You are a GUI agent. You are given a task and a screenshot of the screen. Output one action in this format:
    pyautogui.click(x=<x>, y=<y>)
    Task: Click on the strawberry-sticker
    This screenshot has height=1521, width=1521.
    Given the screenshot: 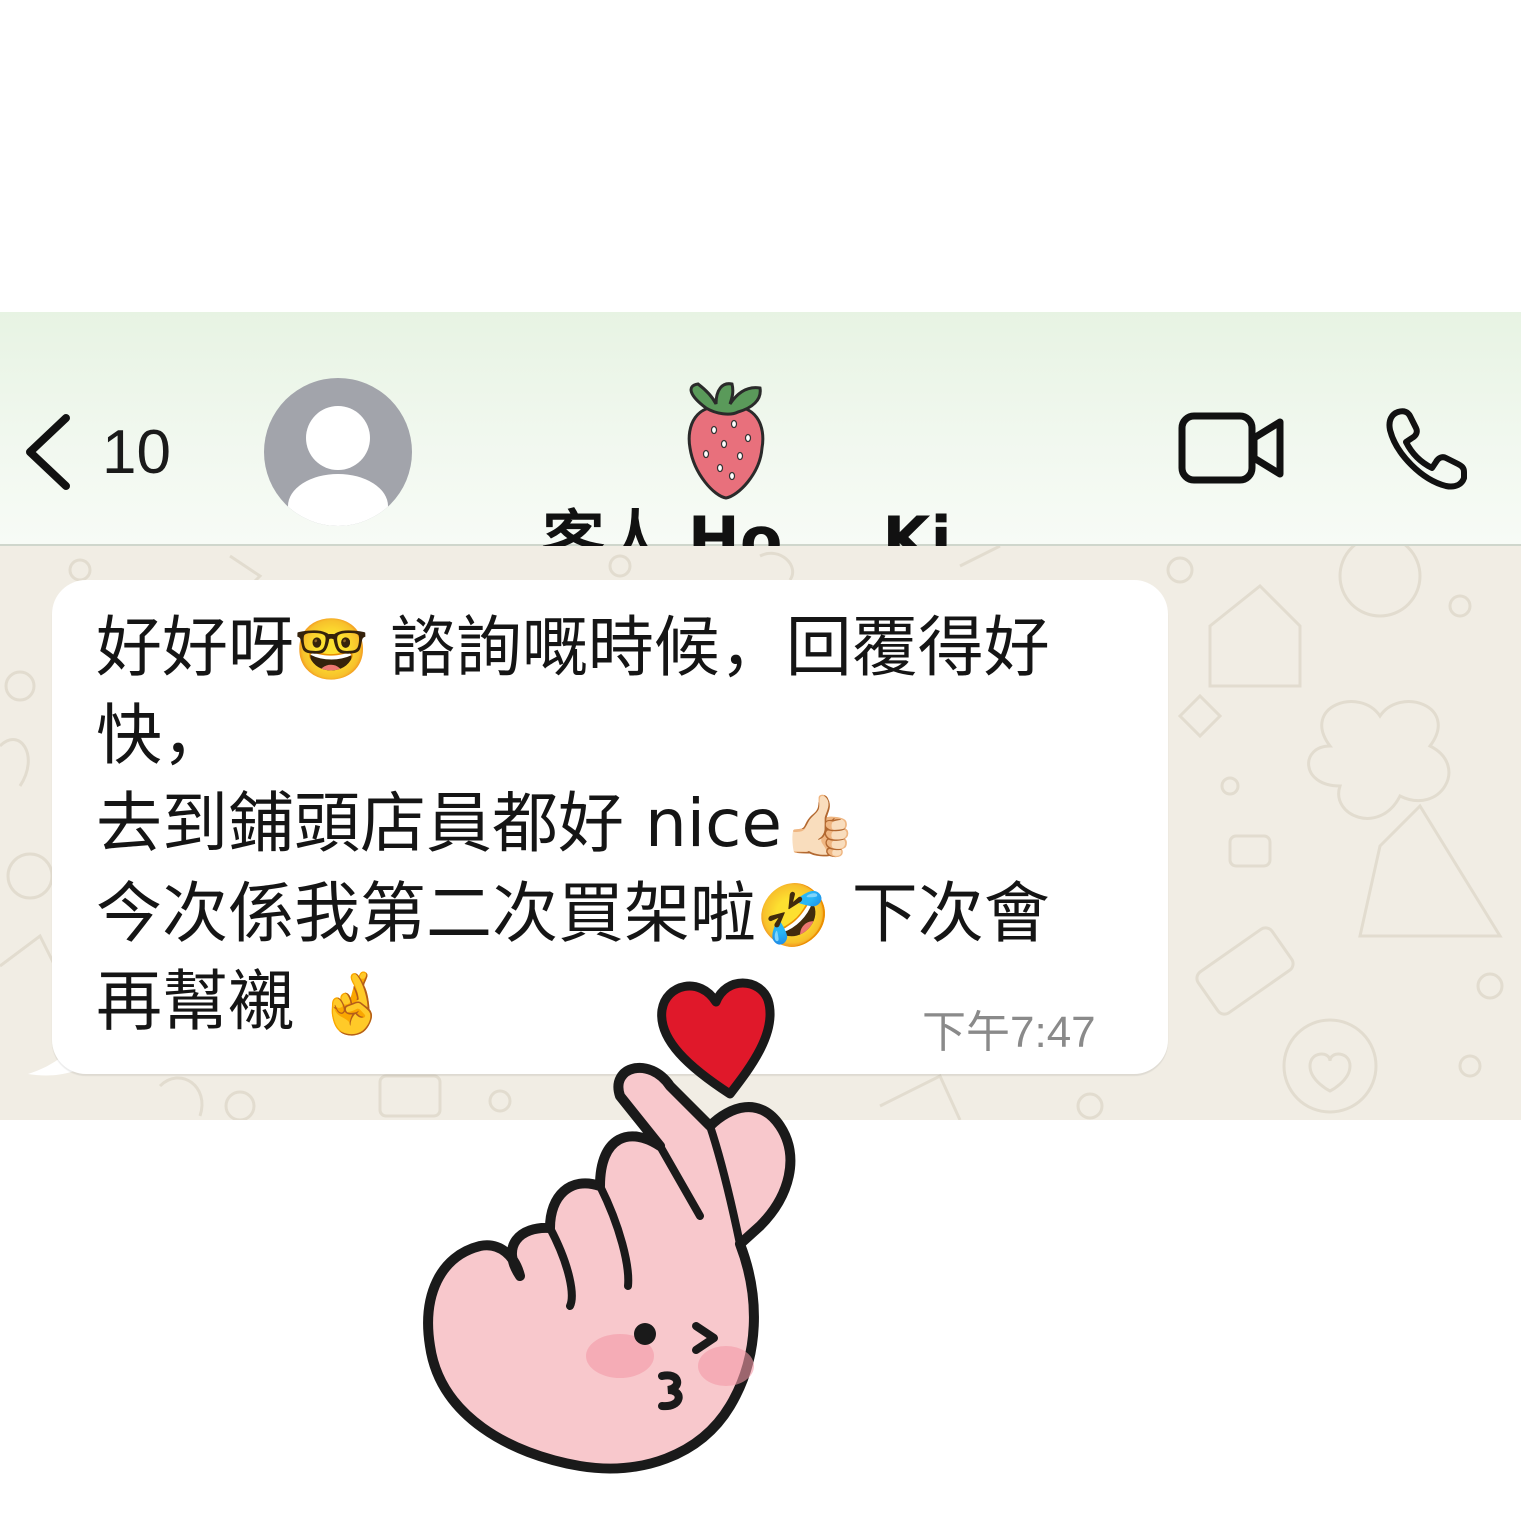 What is the action you would take?
    pyautogui.click(x=726, y=441)
    